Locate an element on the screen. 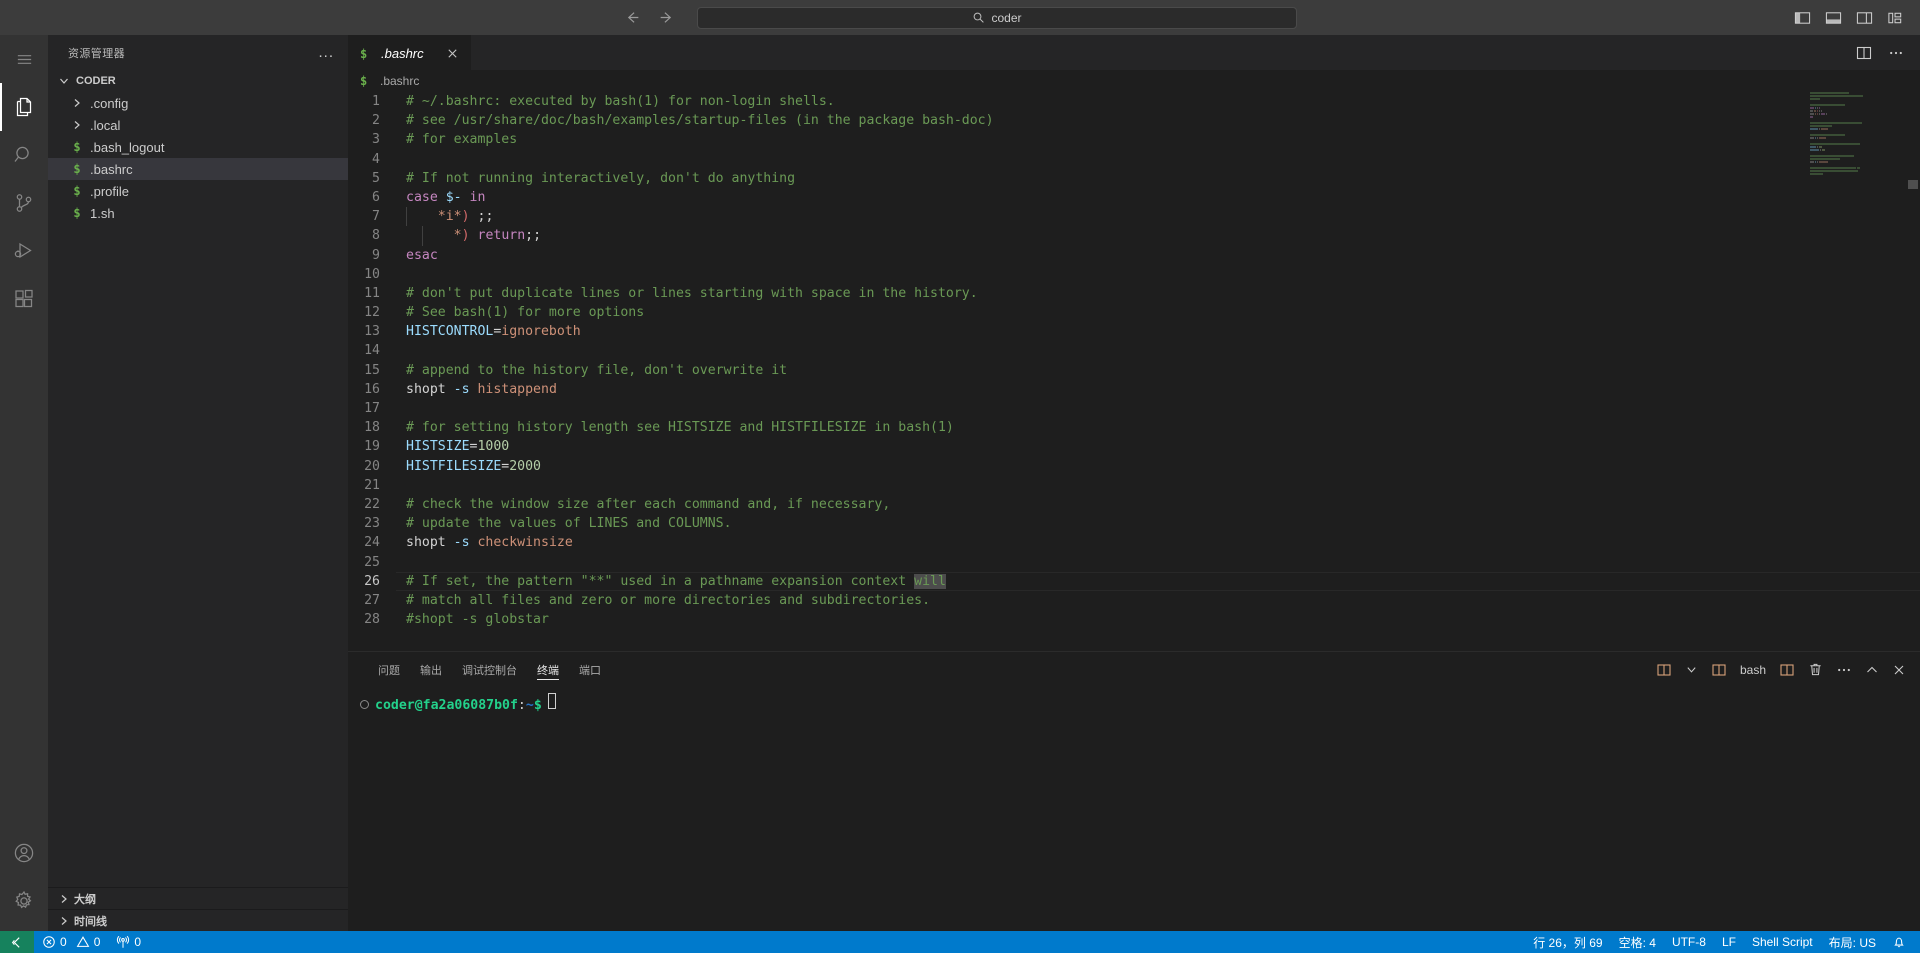 The image size is (1920, 953). tab-terminal: 终端 is located at coordinates (548, 669).